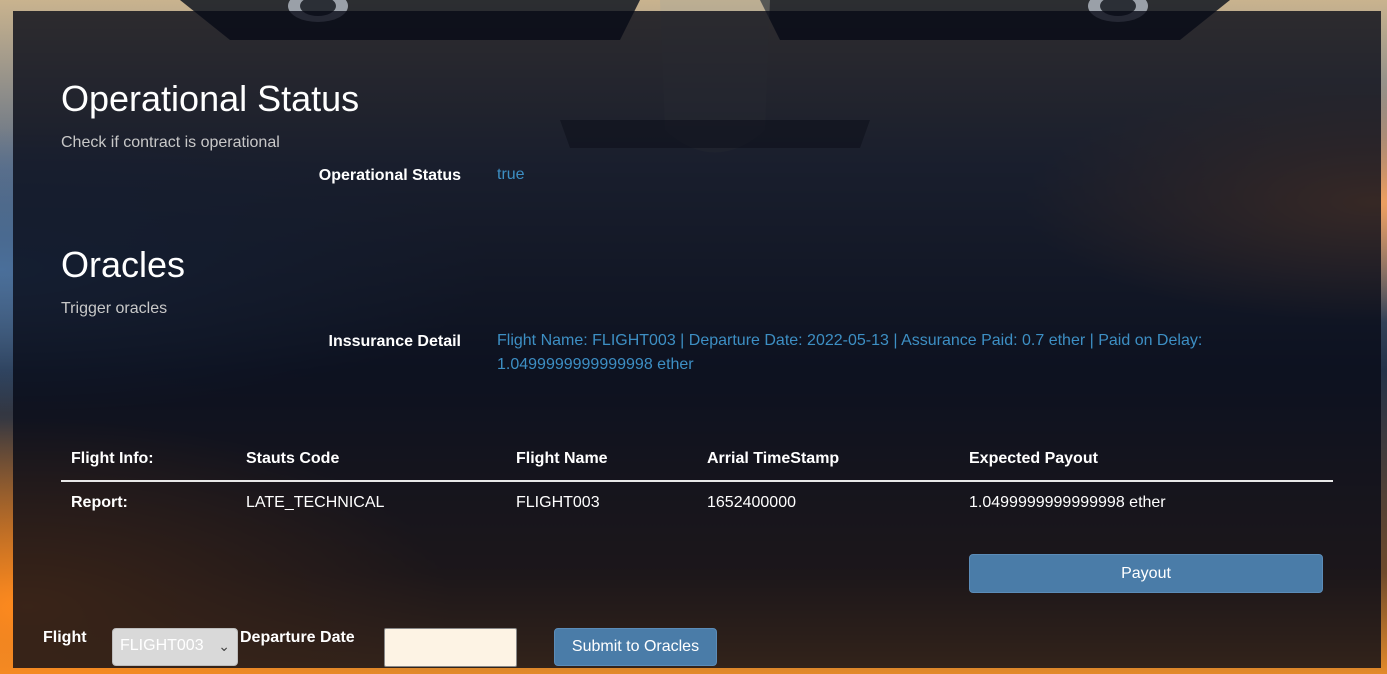 The image size is (1387, 674). I want to click on column-header-arrival-timestamp: Arrial TimeStamp, so click(828, 462).